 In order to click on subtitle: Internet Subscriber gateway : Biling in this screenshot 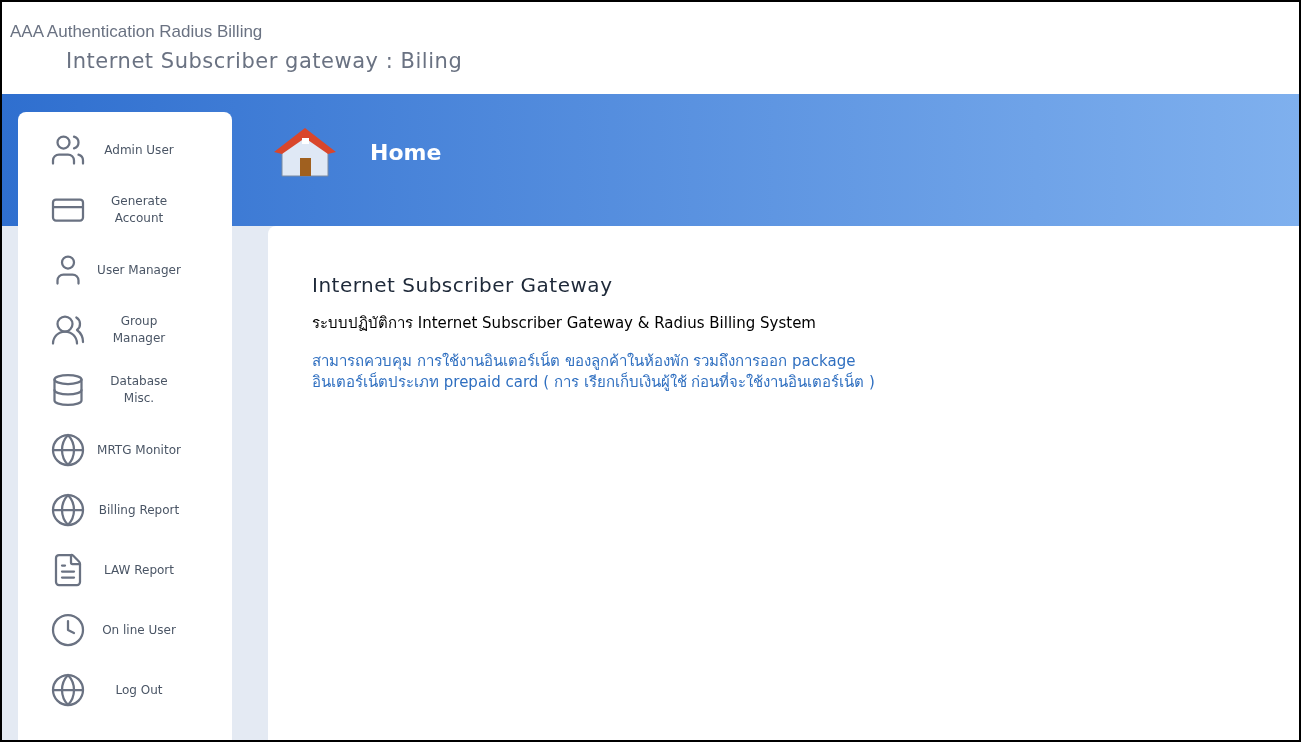, I will do `click(264, 61)`.